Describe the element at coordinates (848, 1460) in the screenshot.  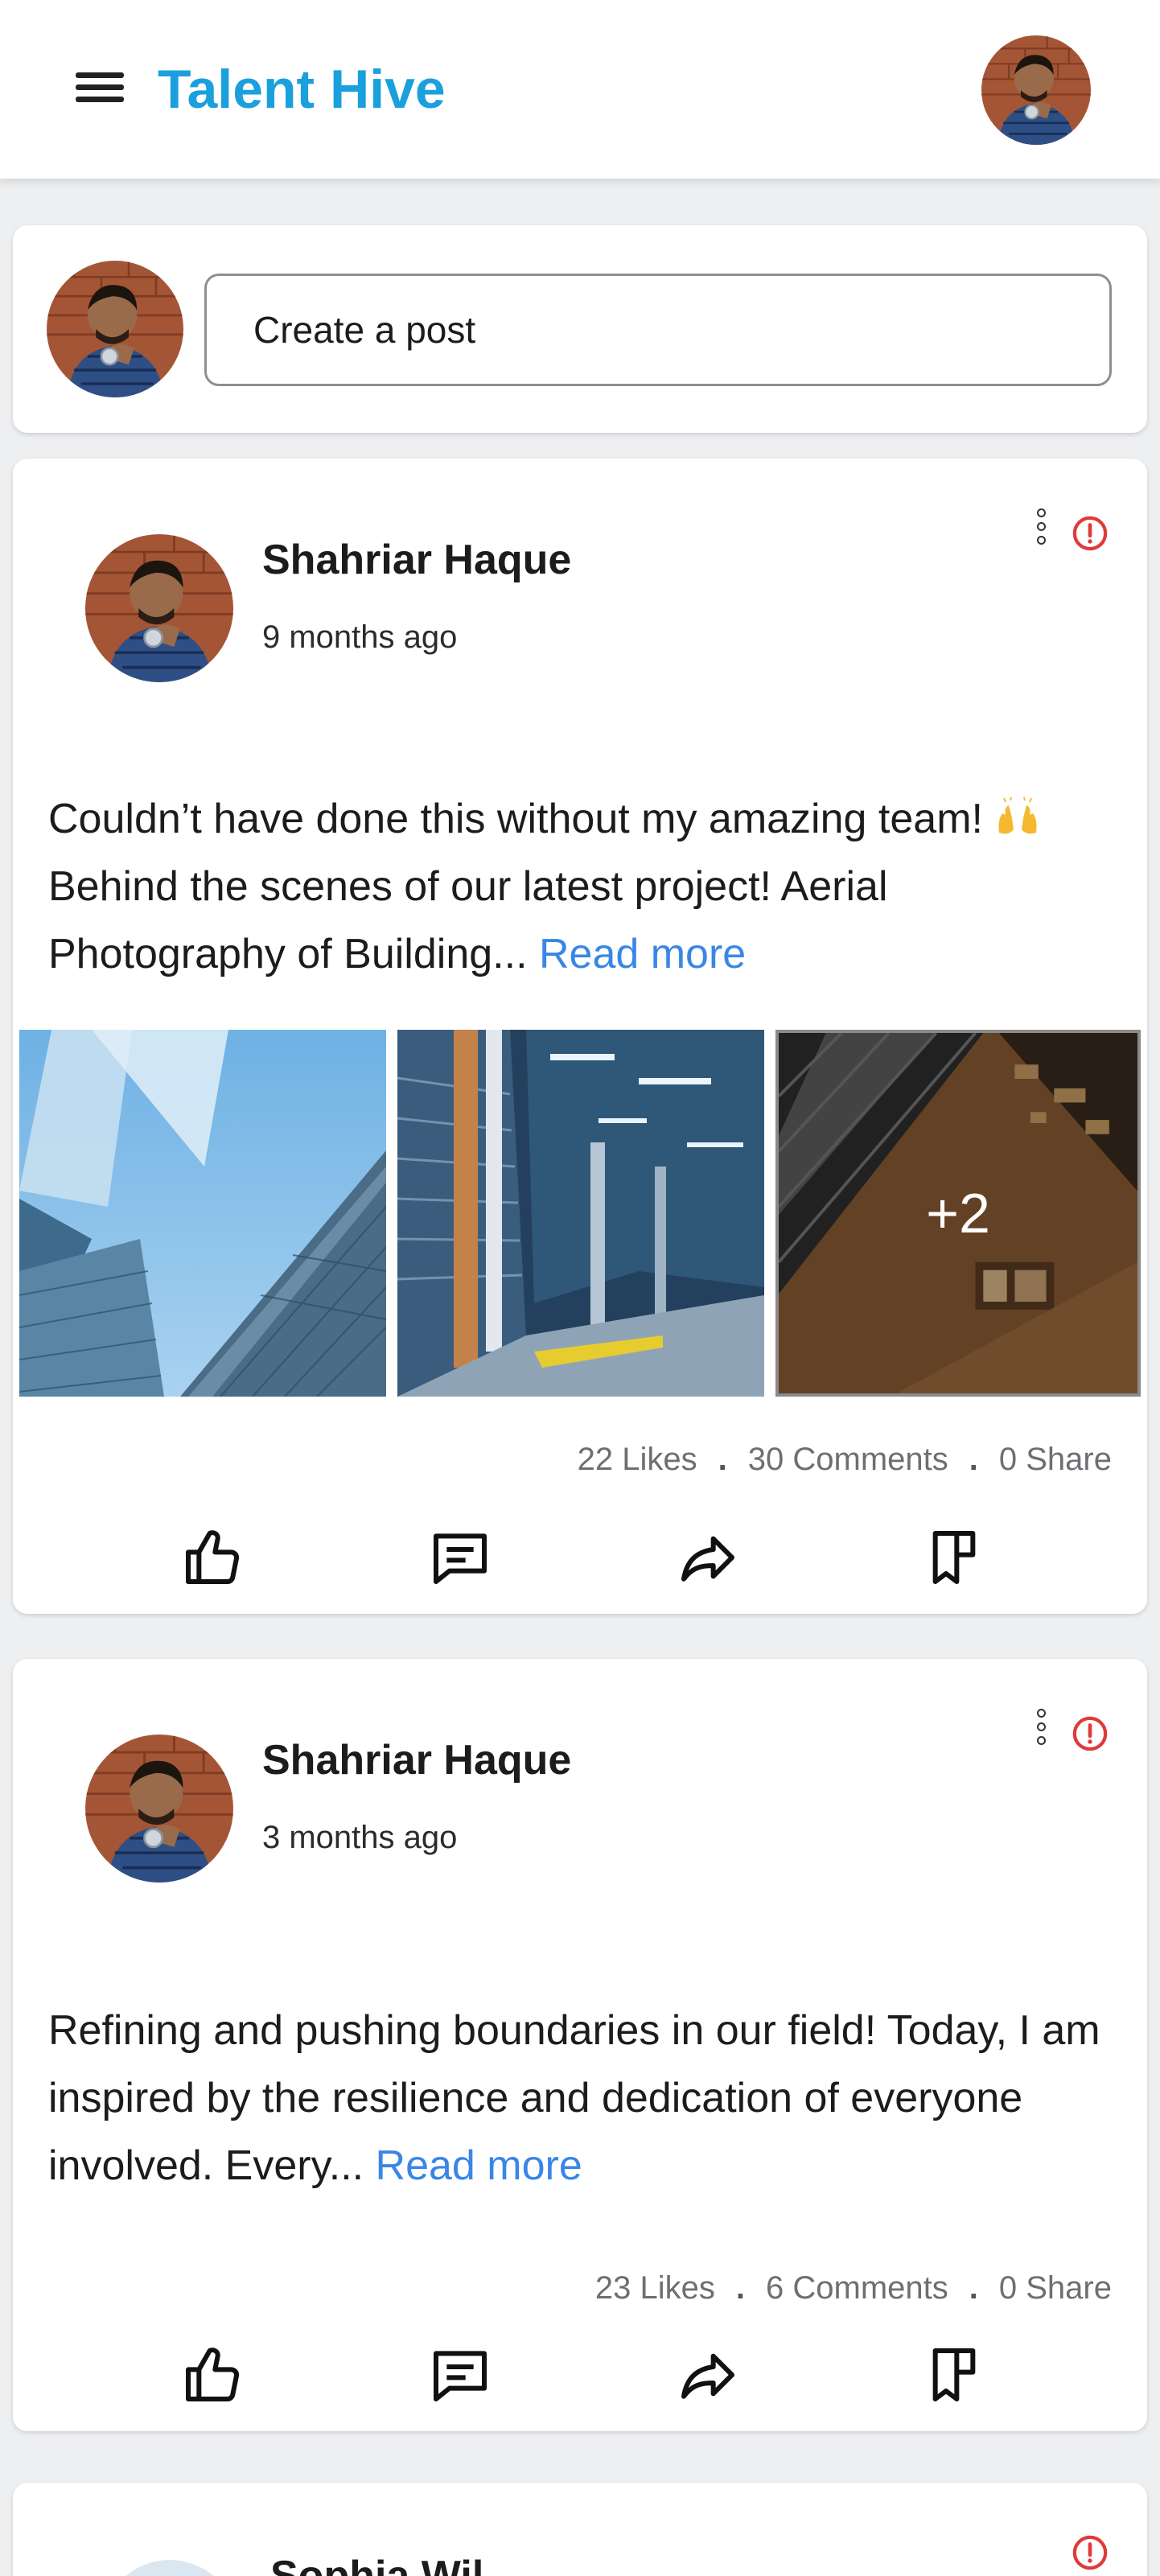
I see `comments-count: 30 Comments` at that location.